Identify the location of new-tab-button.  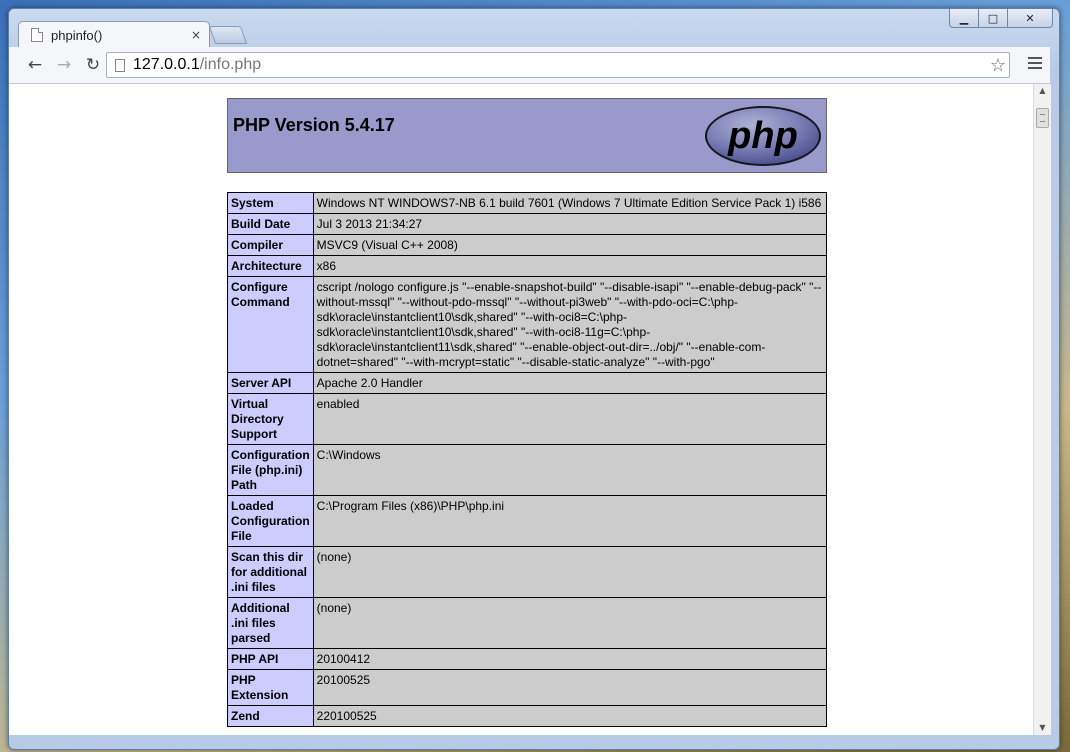
(228, 35).